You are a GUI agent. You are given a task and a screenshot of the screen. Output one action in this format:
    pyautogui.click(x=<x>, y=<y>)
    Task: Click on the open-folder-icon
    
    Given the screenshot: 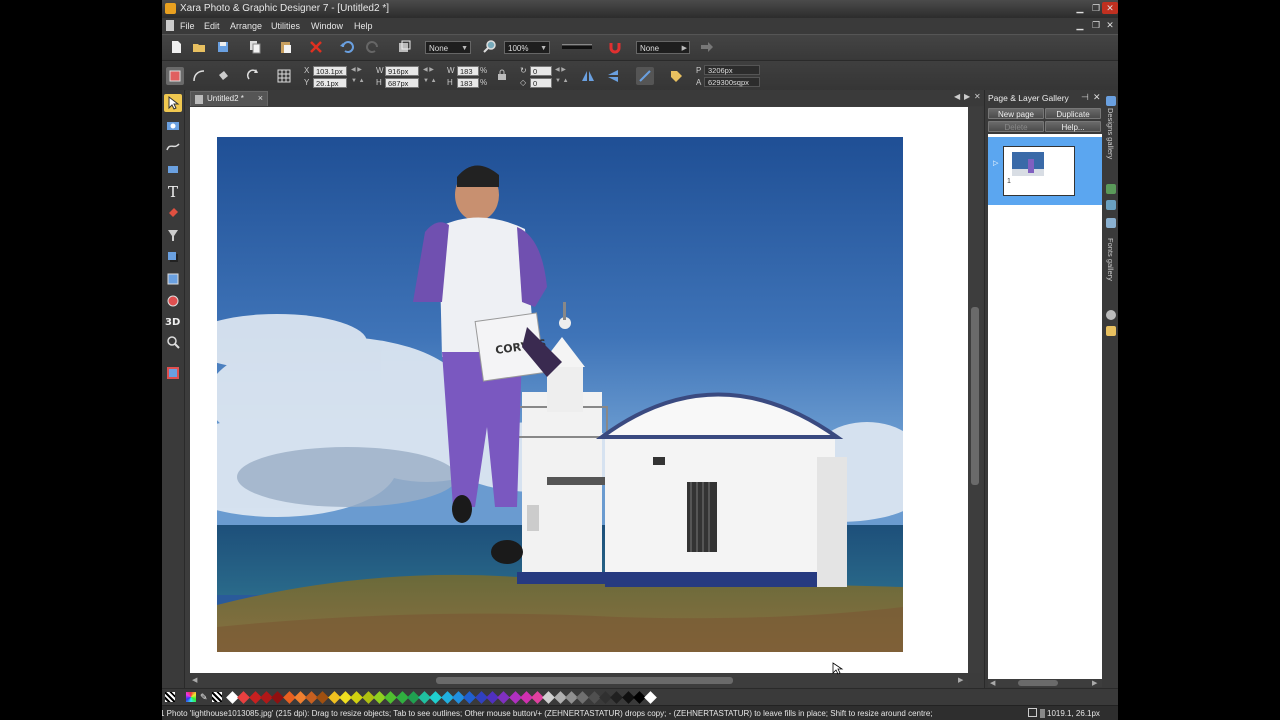 What is the action you would take?
    pyautogui.click(x=199, y=47)
    